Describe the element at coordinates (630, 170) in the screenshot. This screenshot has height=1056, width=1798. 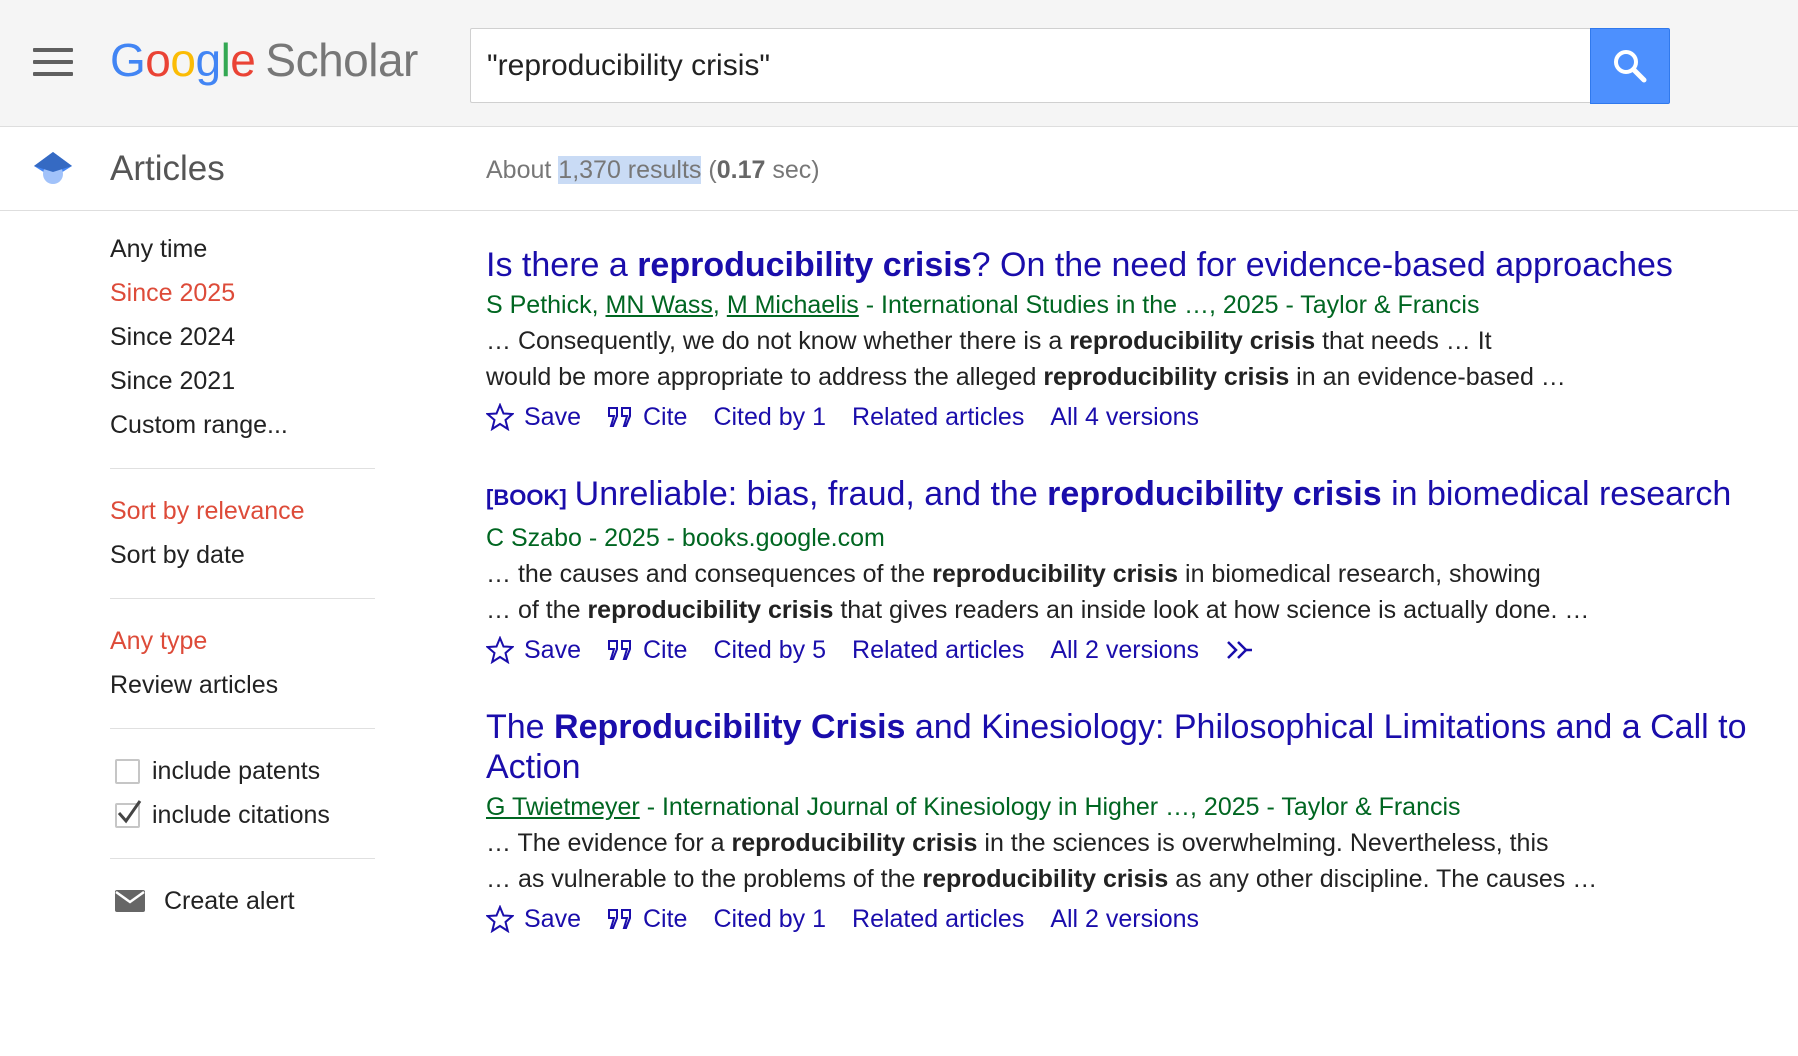
I see `results-count-highlight: 1,370 results` at that location.